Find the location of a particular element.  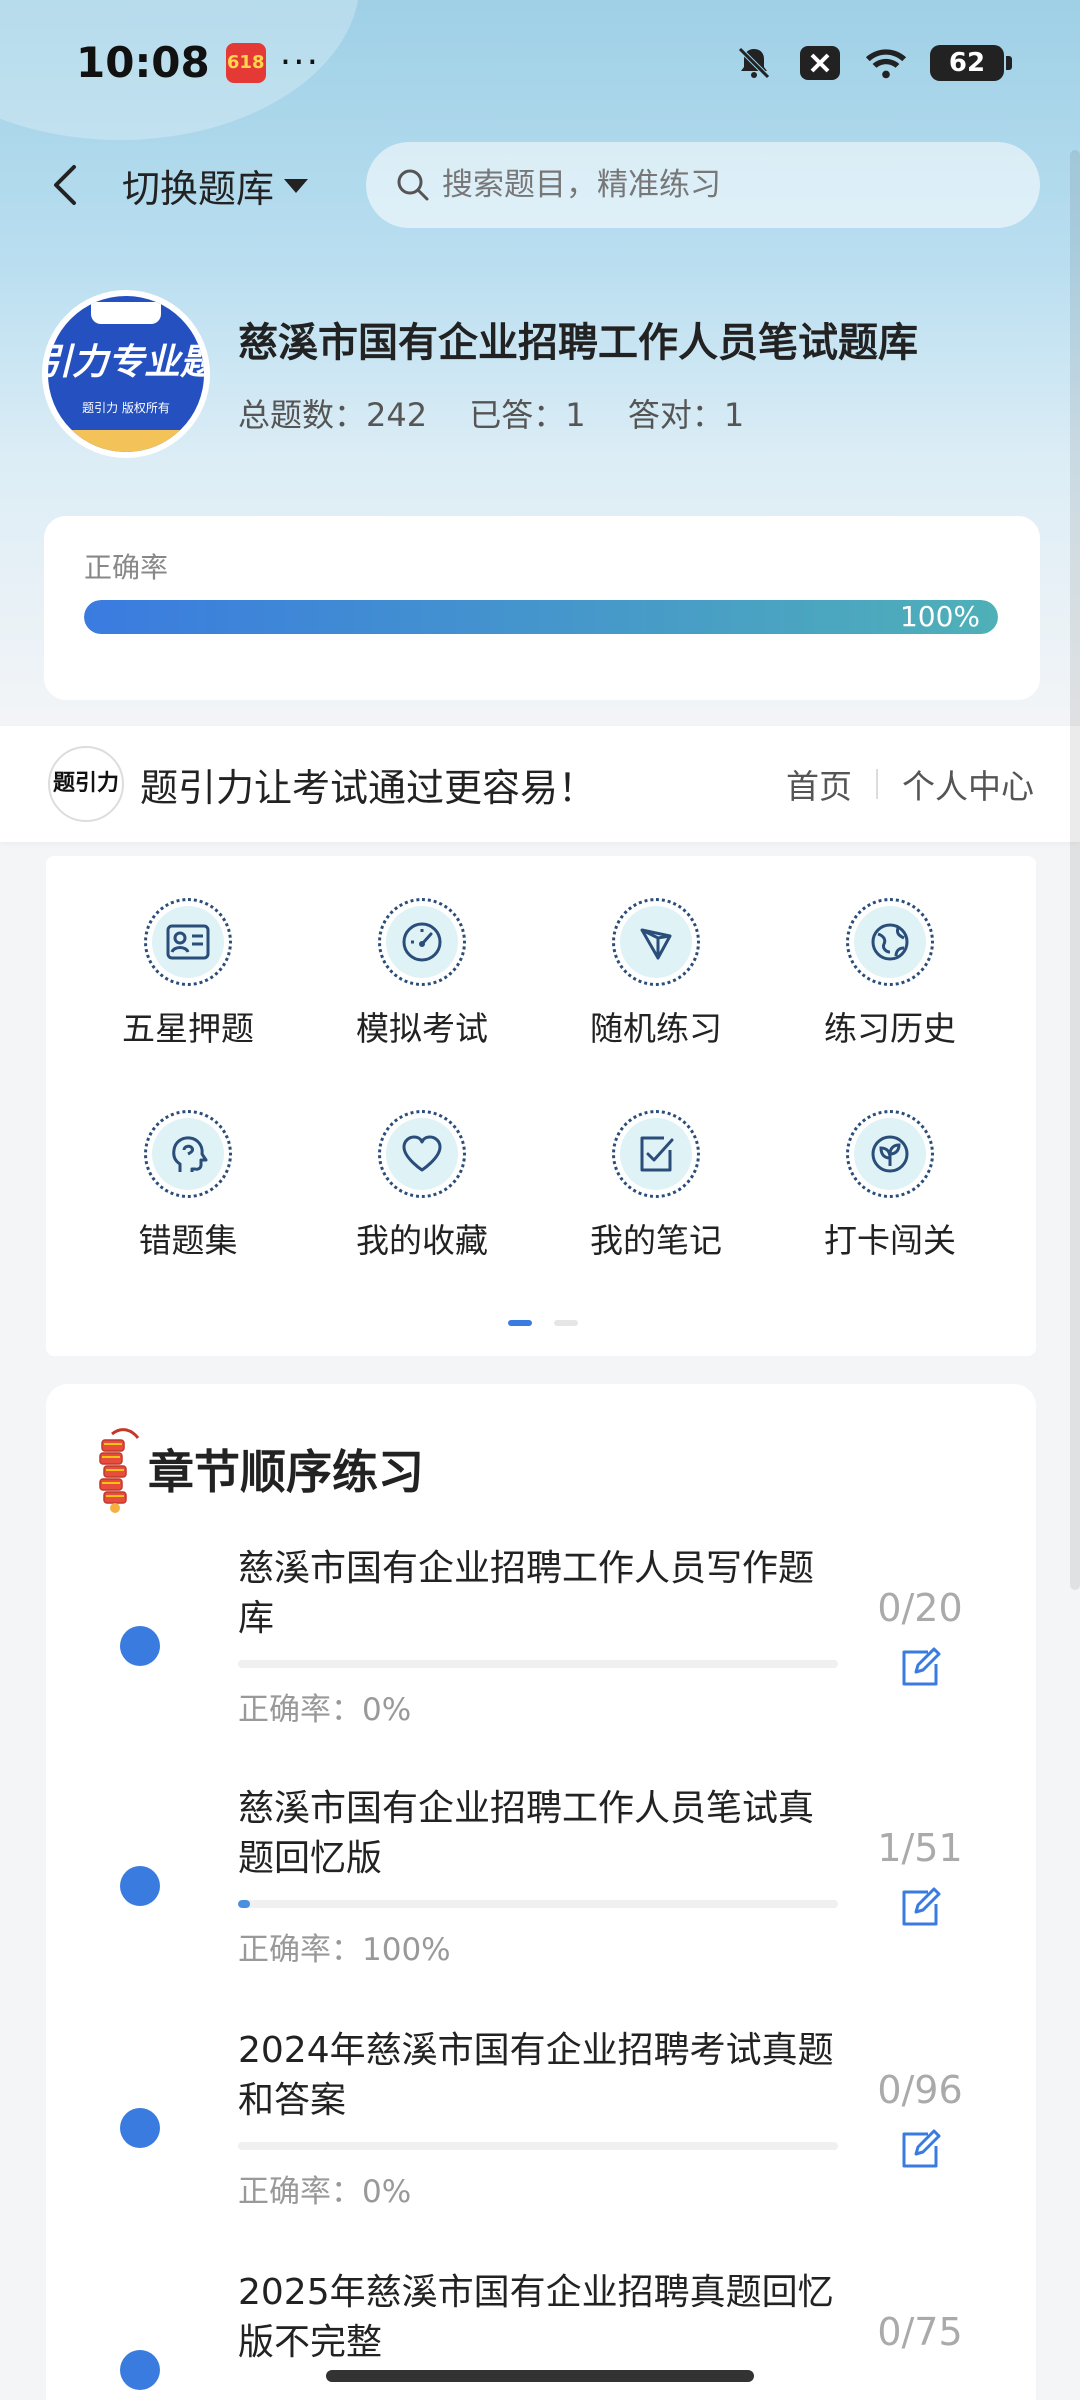

search-input is located at coordinates (722, 185).